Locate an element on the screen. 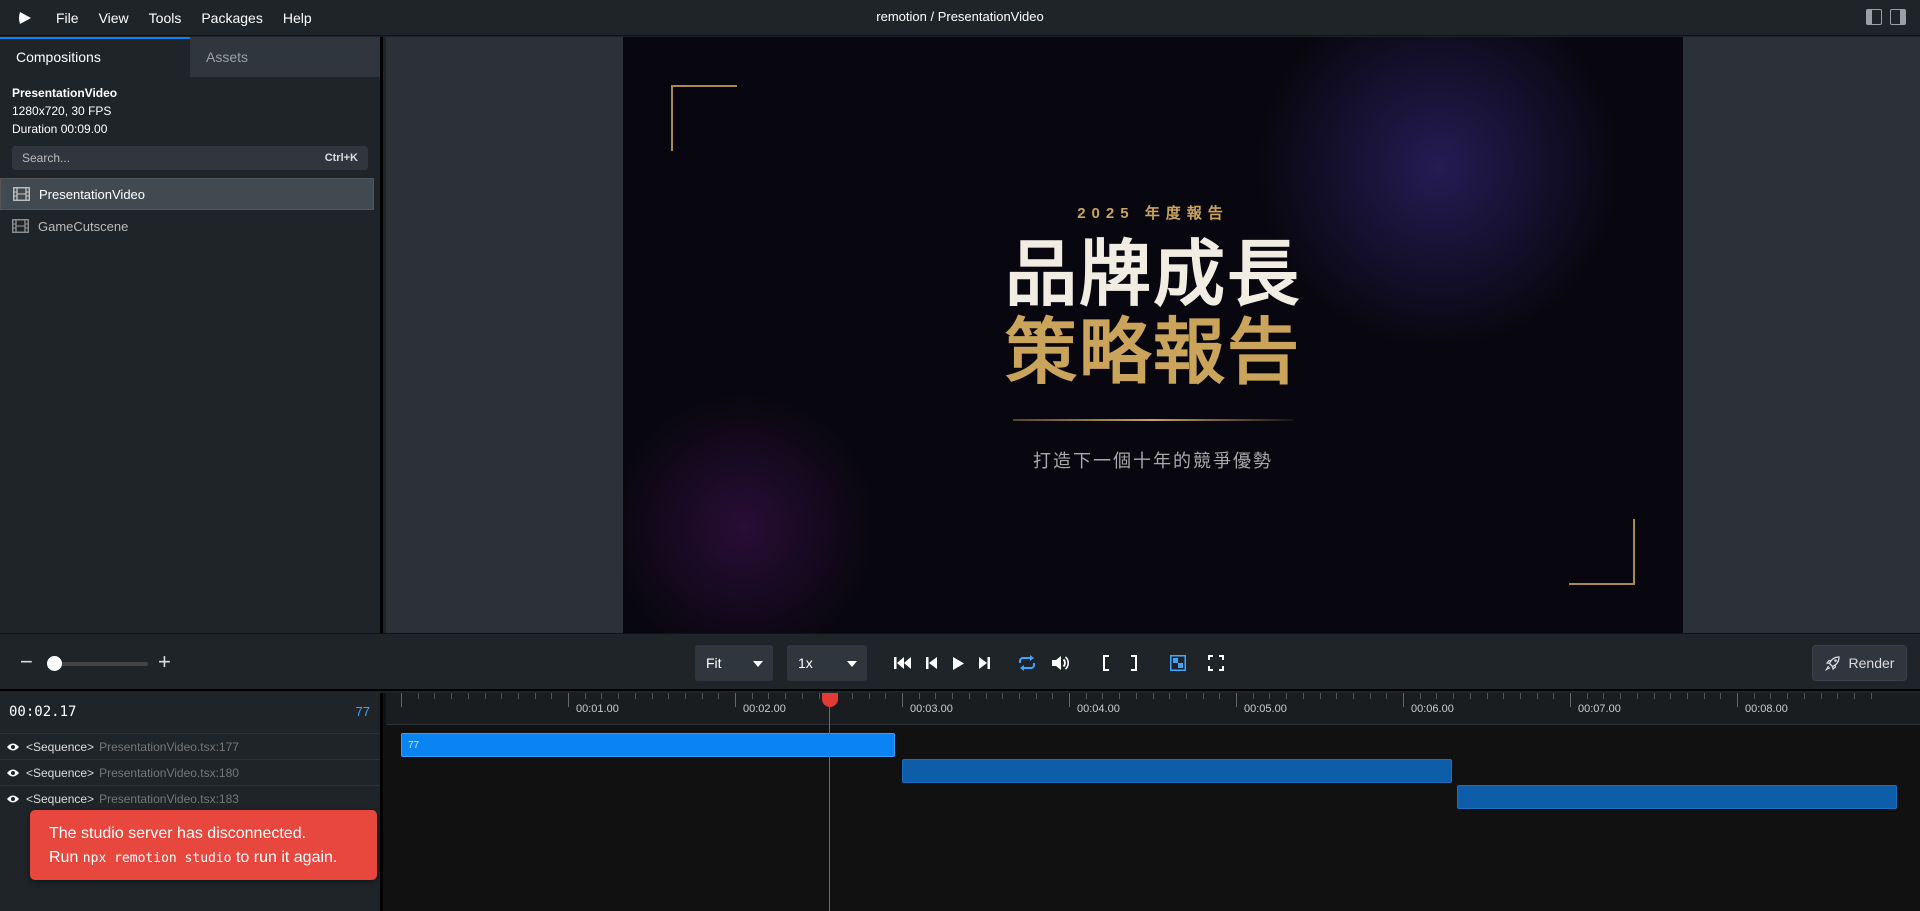  timeline-track-row: <Sequence> PresentationVideo.tsx:177 is located at coordinates (190, 746).